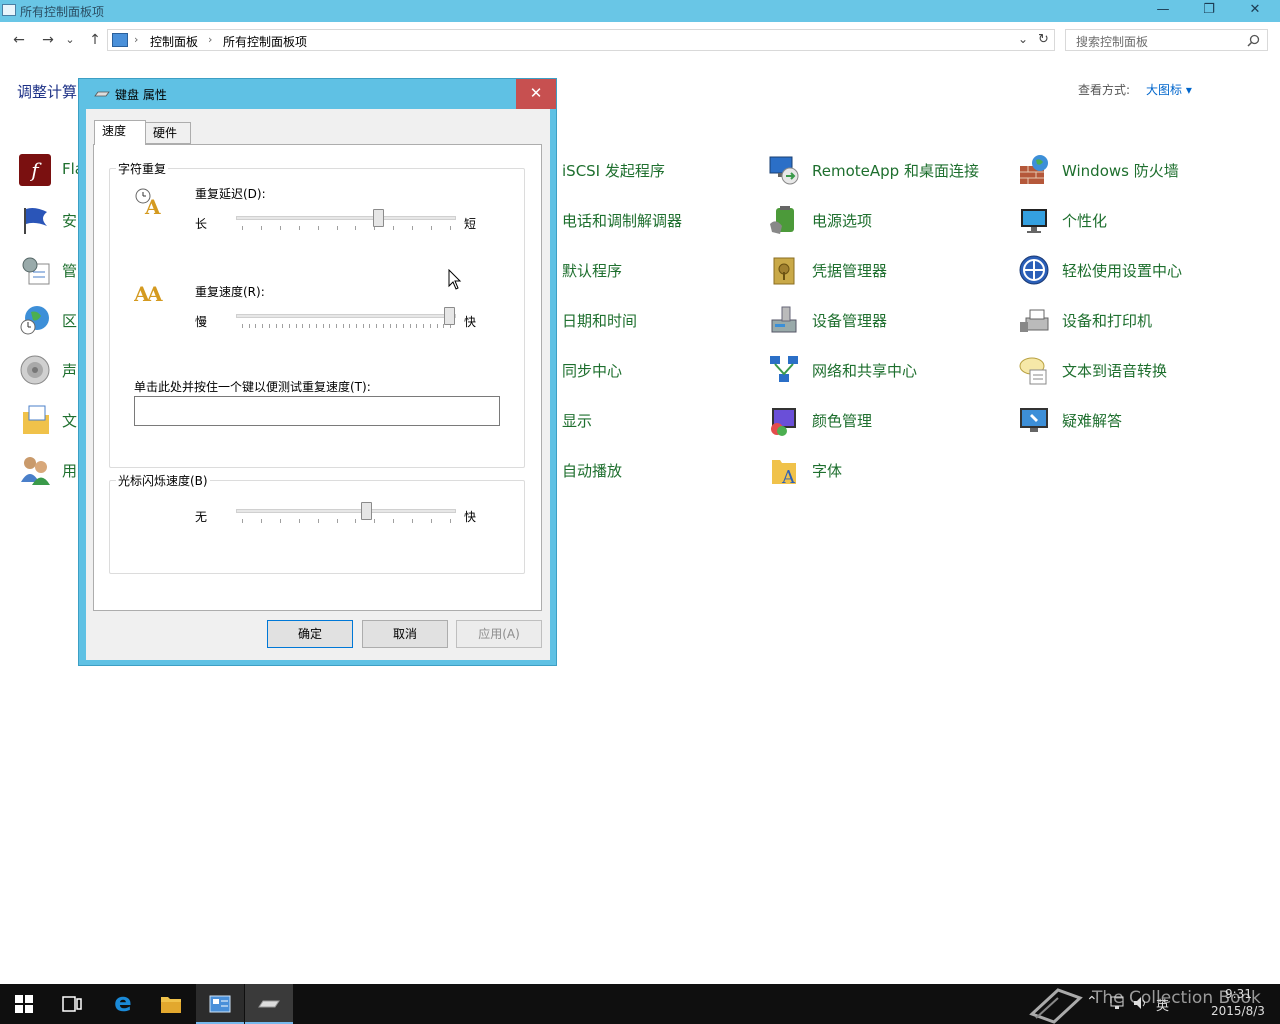  What do you see at coordinates (1209, 11) in the screenshot?
I see `restore-button: ❐` at bounding box center [1209, 11].